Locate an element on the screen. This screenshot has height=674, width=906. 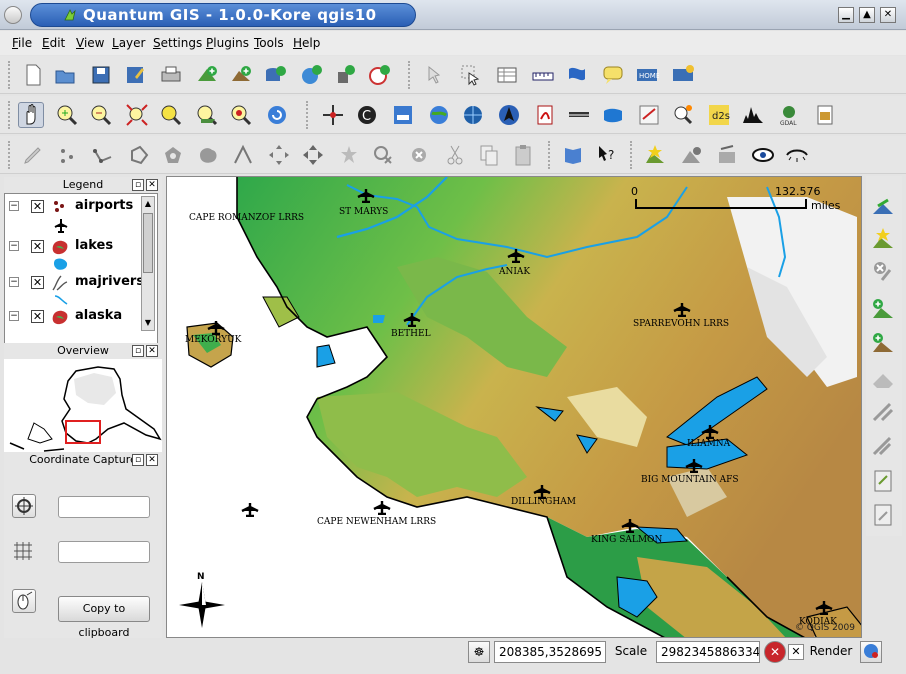
select-icon is located at coordinates (471, 75).